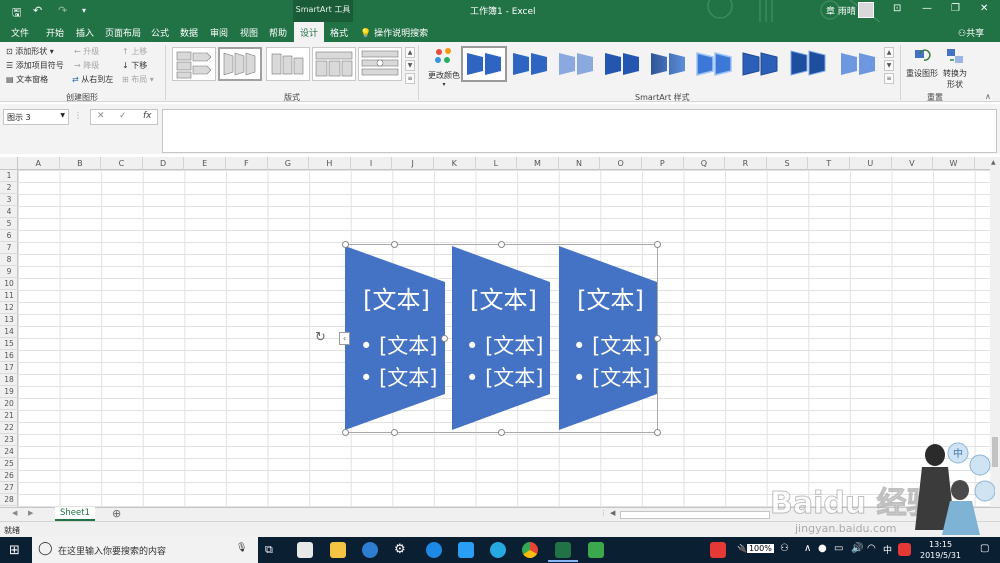  I want to click on column-header-i: I, so click(372, 163).